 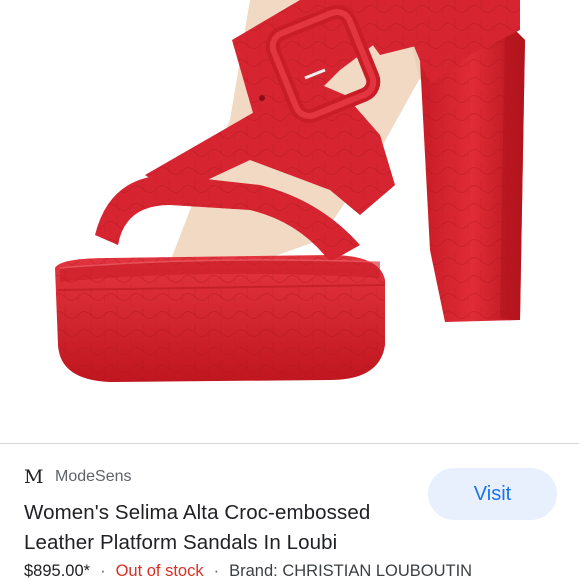 I want to click on product-brand: Brand: CHRISTIAN LOUBOUTIN, so click(x=351, y=570).